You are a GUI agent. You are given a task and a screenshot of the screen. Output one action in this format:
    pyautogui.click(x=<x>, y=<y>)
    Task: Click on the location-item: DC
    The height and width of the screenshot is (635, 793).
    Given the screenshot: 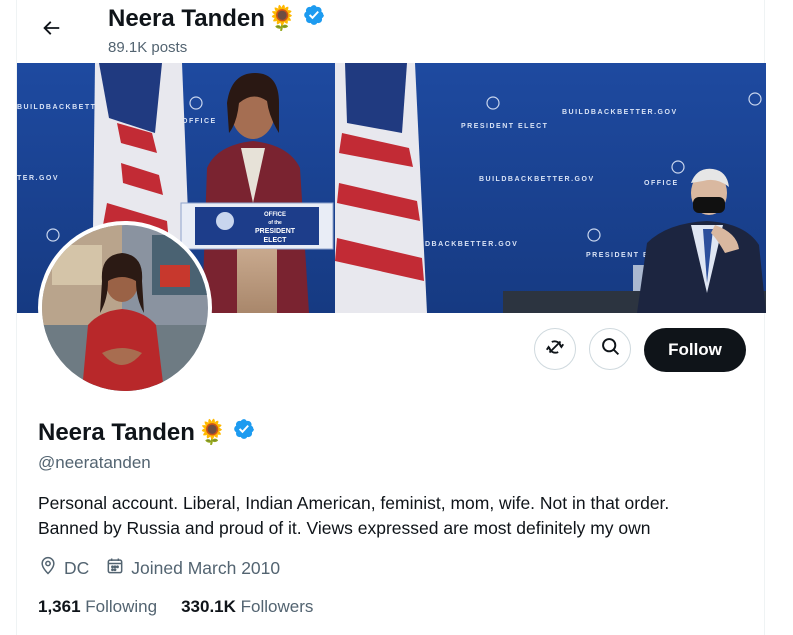 What is the action you would take?
    pyautogui.click(x=63, y=568)
    